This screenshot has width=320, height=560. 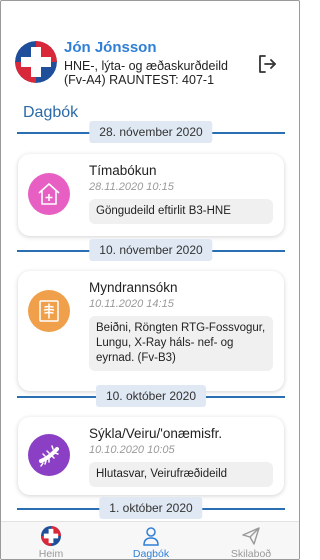 I want to click on nav-label: Dagbók, so click(x=151, y=554).